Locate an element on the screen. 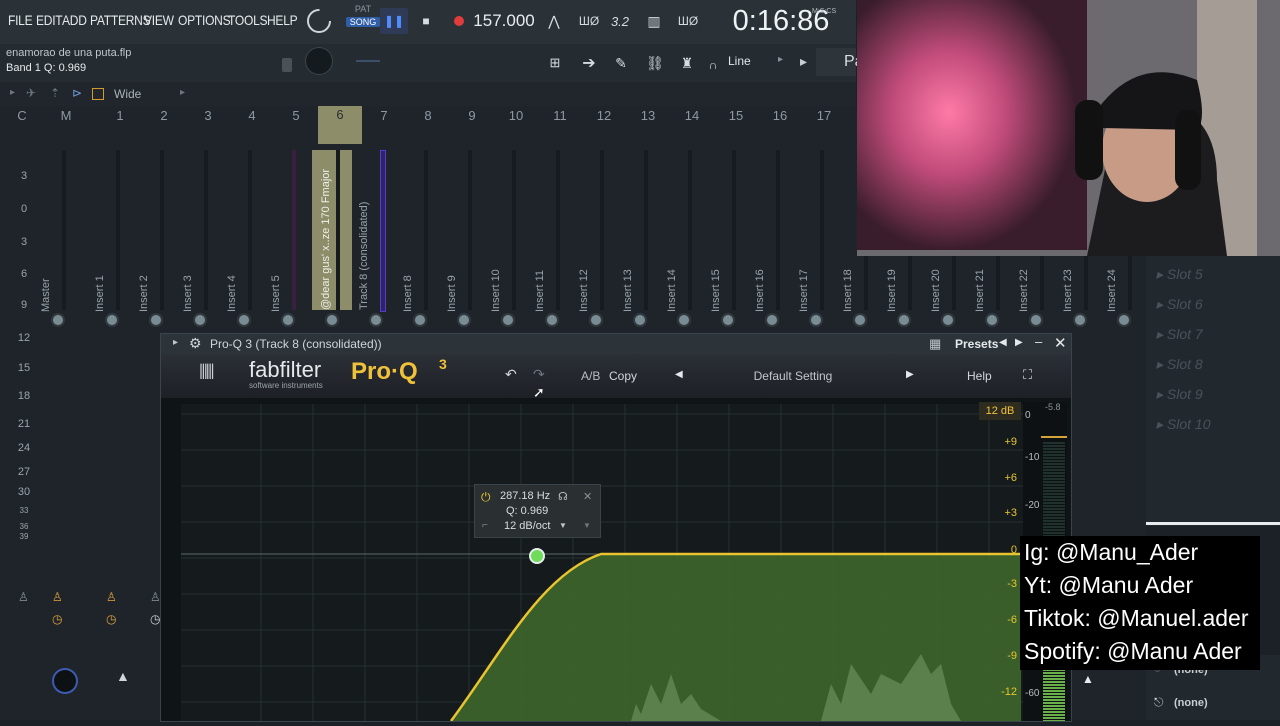  plugin-menu-arrow-icon: ▸ is located at coordinates (175, 342).